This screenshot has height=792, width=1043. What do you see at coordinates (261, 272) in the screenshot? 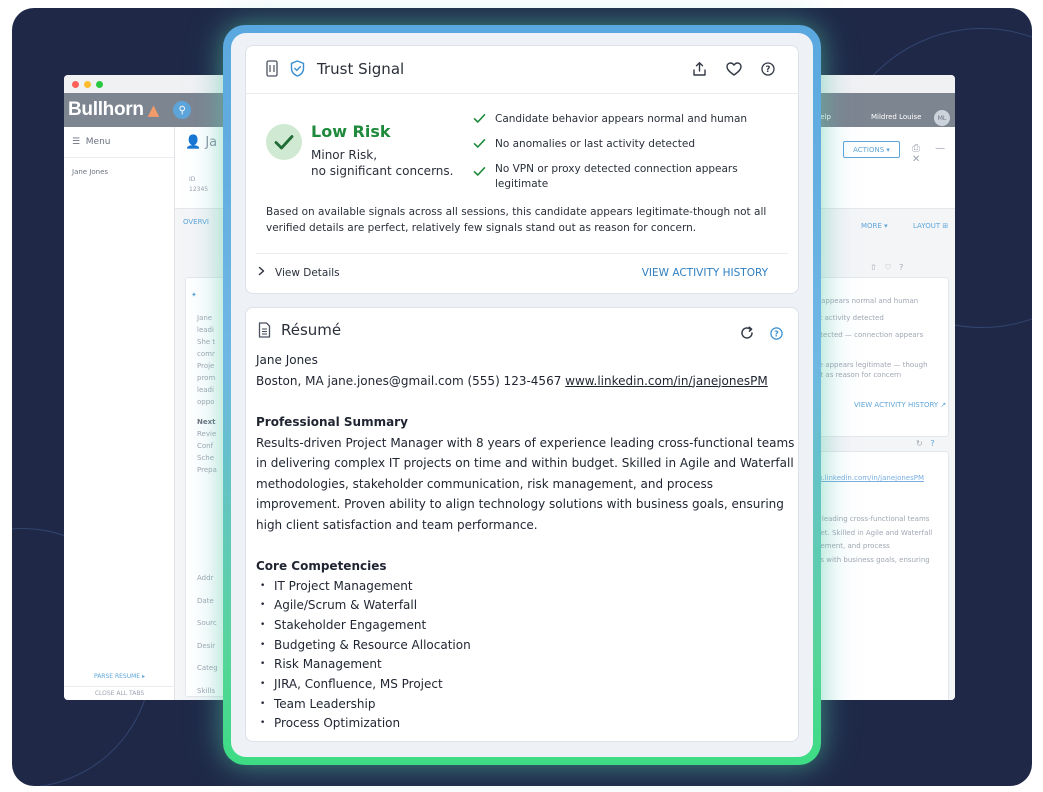
I see `chevron-right-icon` at bounding box center [261, 272].